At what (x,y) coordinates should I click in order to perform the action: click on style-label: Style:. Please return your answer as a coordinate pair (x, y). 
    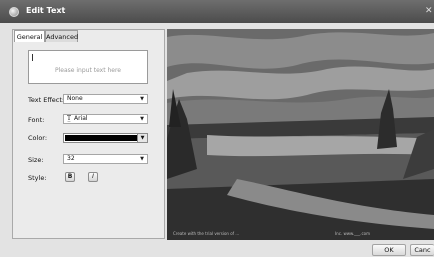
    Looking at the image, I should click on (37, 178).